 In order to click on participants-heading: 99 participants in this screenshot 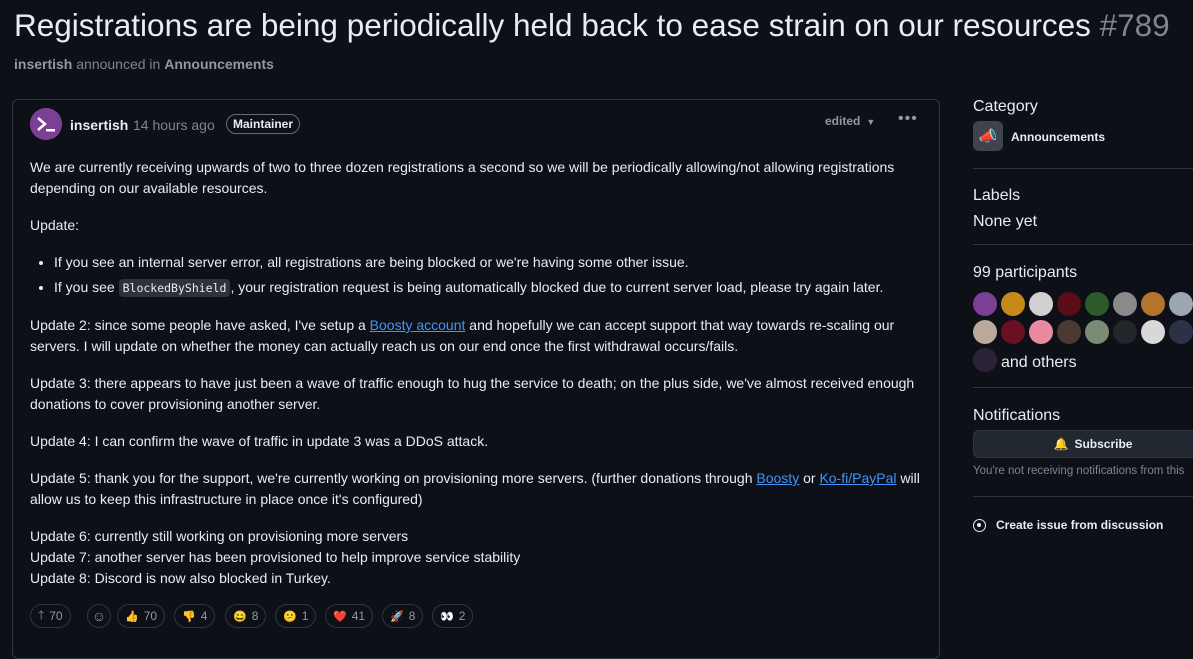, I will do `click(1025, 272)`.